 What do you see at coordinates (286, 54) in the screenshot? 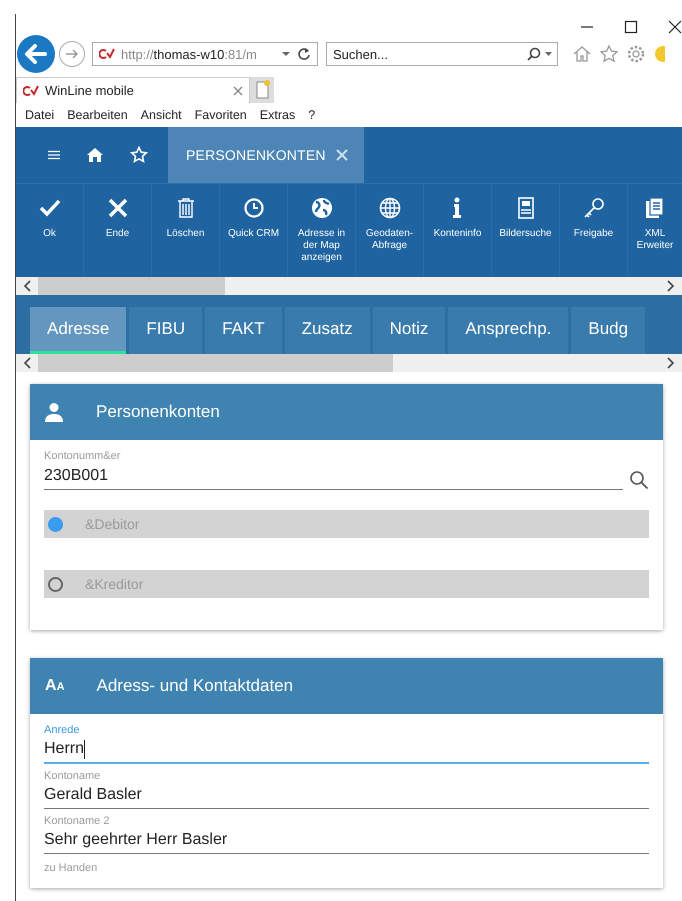
I see `dropdown-icon` at bounding box center [286, 54].